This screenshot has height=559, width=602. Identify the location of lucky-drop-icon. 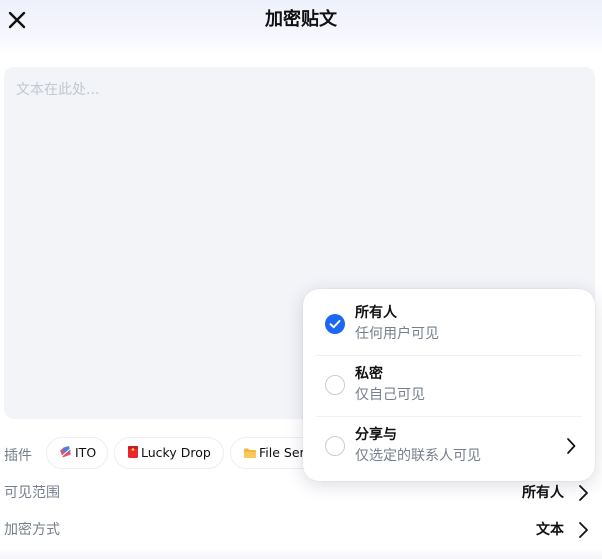
(133, 452).